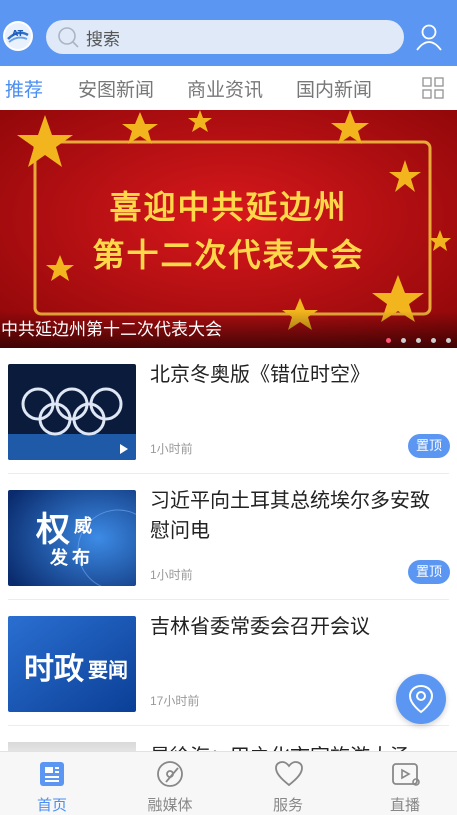 The width and height of the screenshot is (457, 815). What do you see at coordinates (111, 329) in the screenshot?
I see `banner-caption: 中共延边州第十二次代表大会` at bounding box center [111, 329].